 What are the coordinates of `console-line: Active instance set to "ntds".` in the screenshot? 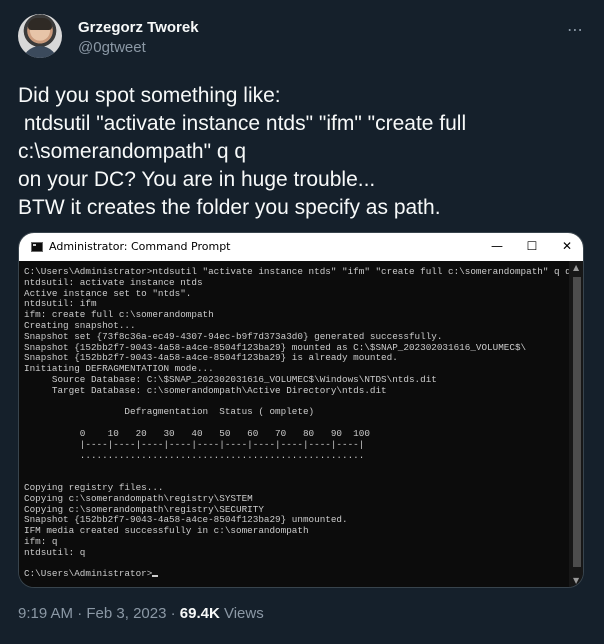 It's located at (108, 293).